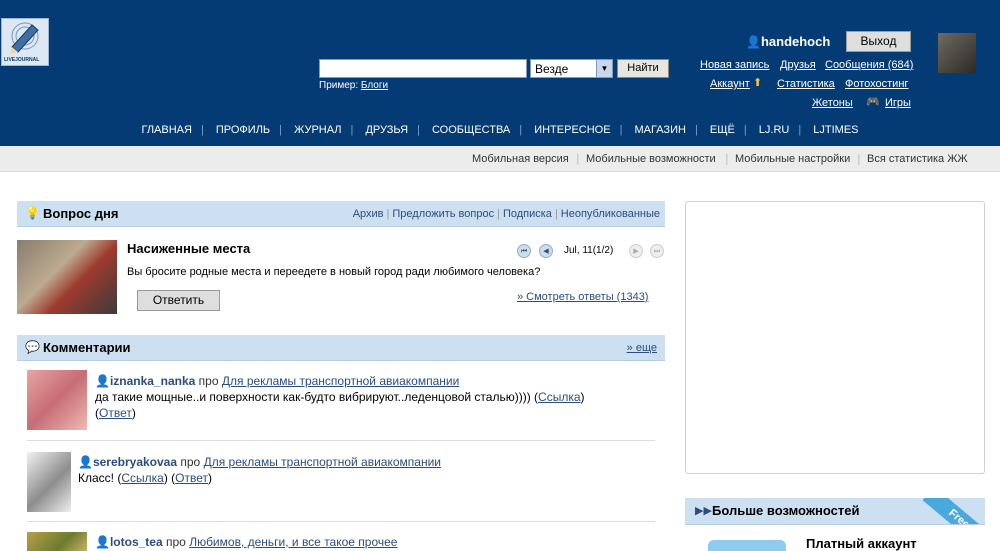  I want to click on nav-ljru: LJ.RU, so click(774, 130).